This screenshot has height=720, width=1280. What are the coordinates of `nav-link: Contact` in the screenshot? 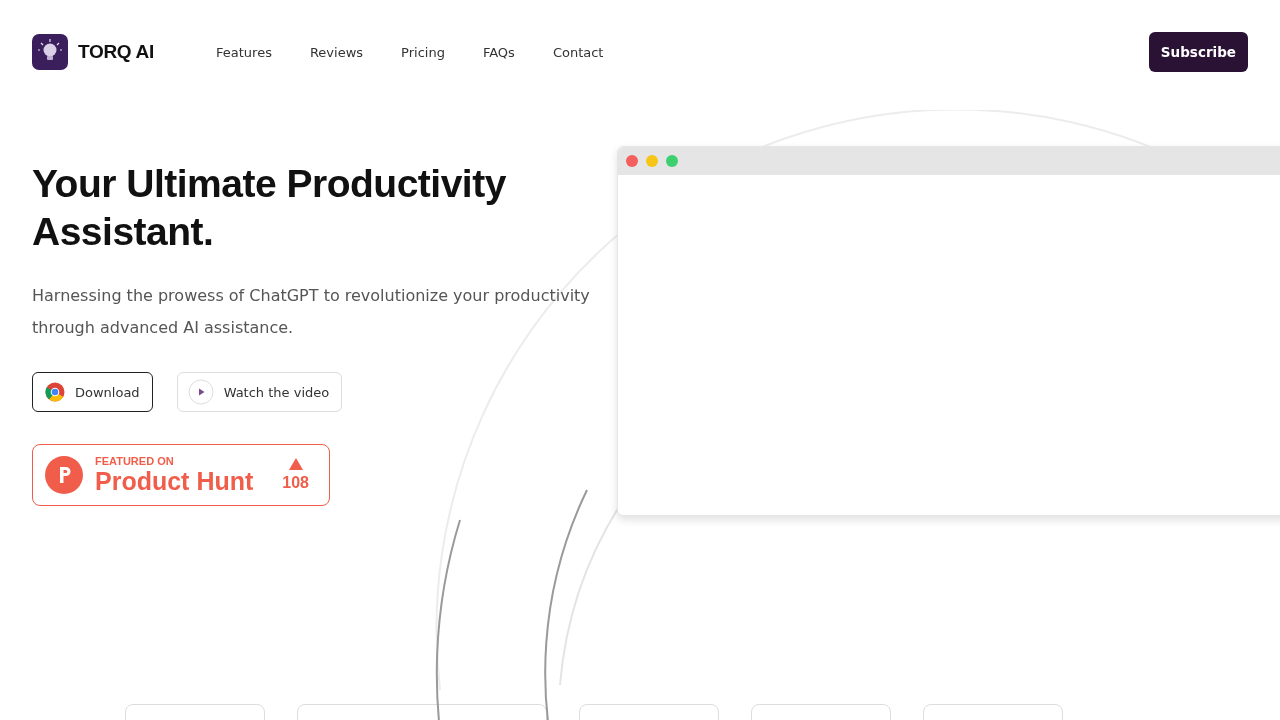 It's located at (578, 52).